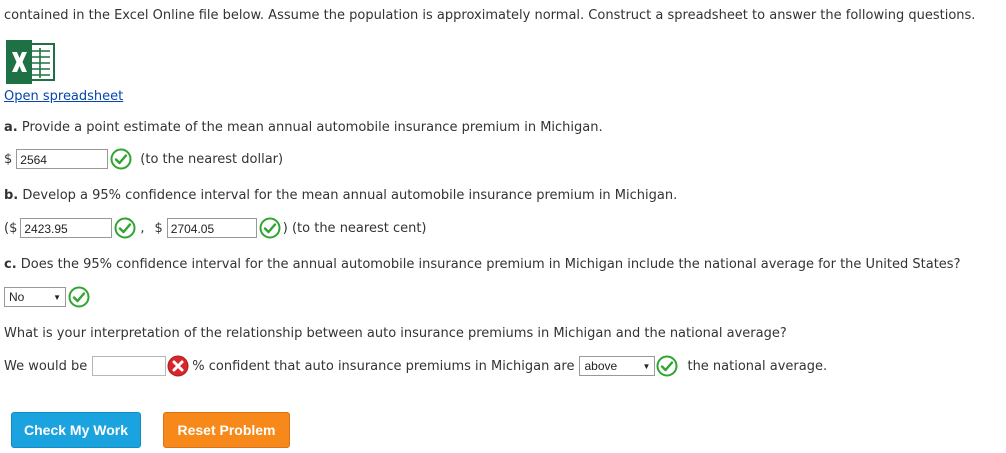 This screenshot has height=453, width=1006. Describe the element at coordinates (178, 366) in the screenshot. I see `x-incorrect-icon` at that location.